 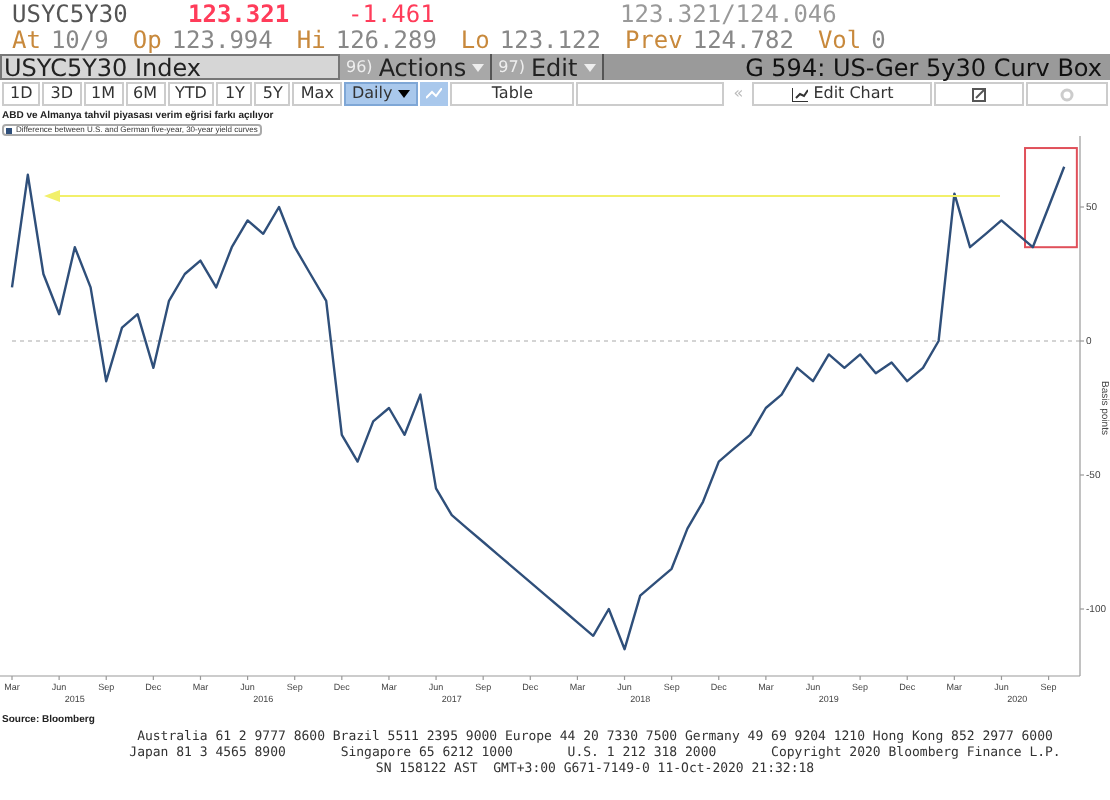 I want to click on window-title: G 594: US-Ger 5y30 Curv Box, so click(x=924, y=67).